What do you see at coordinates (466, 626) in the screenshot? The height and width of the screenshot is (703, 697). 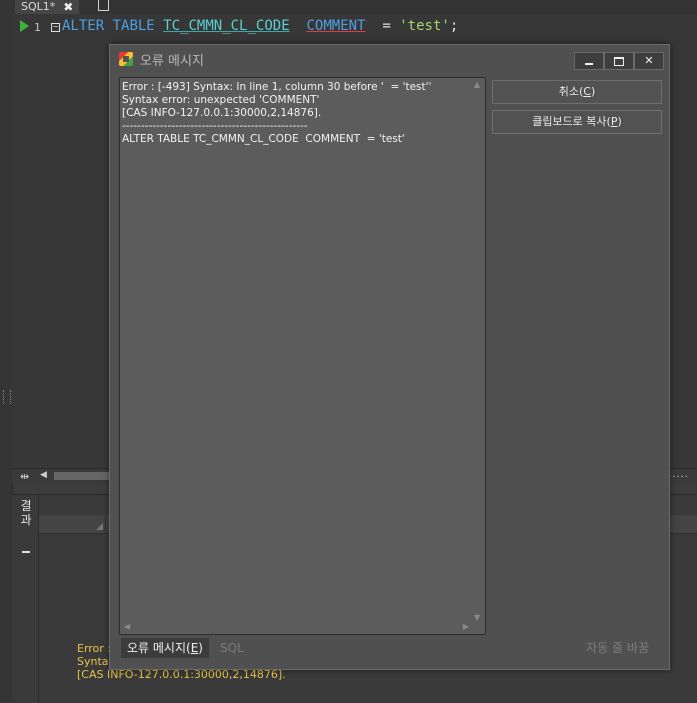 I see `scroll-right-icon: ▶` at bounding box center [466, 626].